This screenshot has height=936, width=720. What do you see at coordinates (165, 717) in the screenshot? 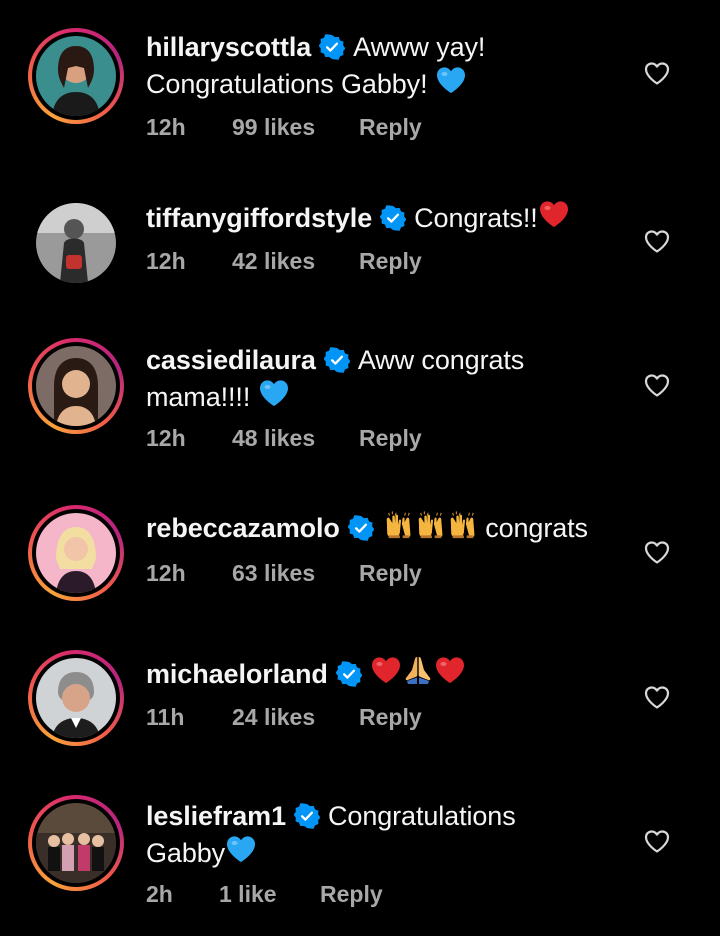
I see `comment-timestamp: 11h` at bounding box center [165, 717].